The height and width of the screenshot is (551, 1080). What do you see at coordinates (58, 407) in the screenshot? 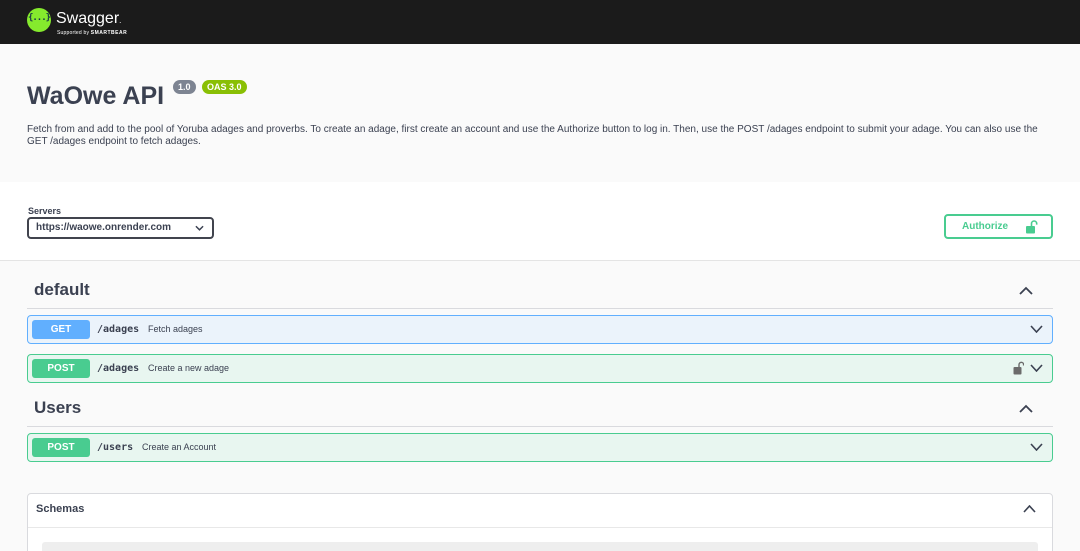
I see `tag-name: Users` at bounding box center [58, 407].